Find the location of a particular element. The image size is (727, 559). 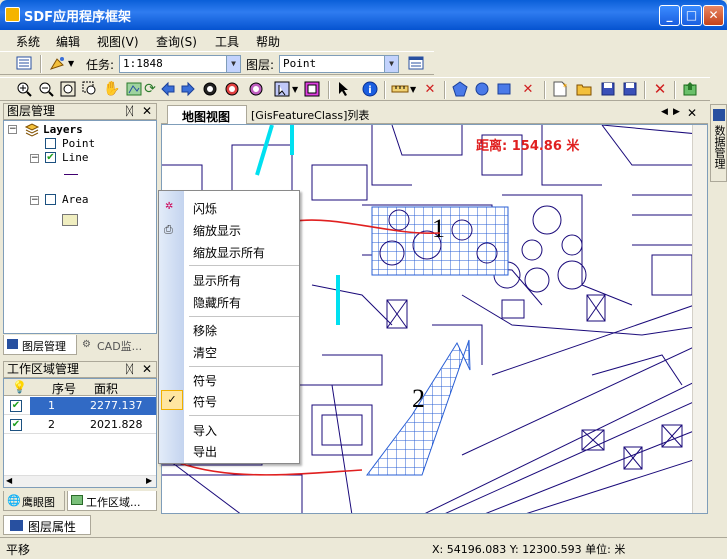

tab-feature-list: [GisFeatureClass]列表 is located at coordinates (310, 115).